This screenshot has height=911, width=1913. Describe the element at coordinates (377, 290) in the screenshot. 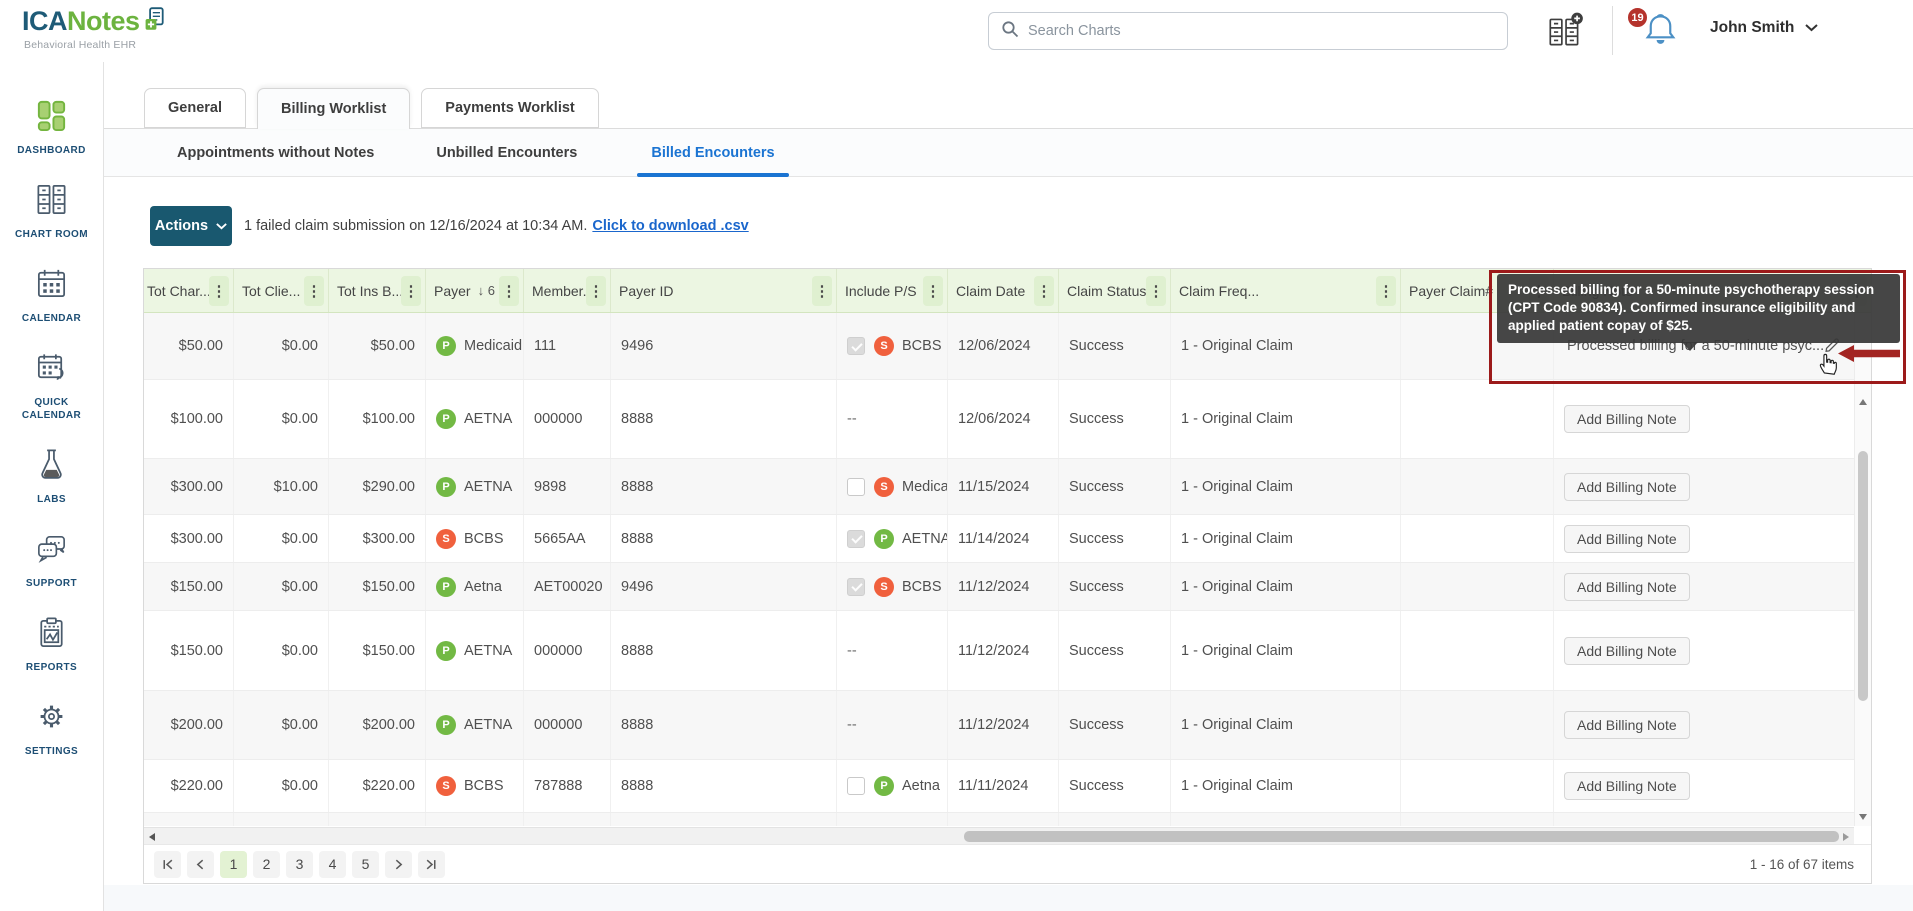

I see `column-header-tot-ins-b: Tot Ins B... ⋮` at that location.